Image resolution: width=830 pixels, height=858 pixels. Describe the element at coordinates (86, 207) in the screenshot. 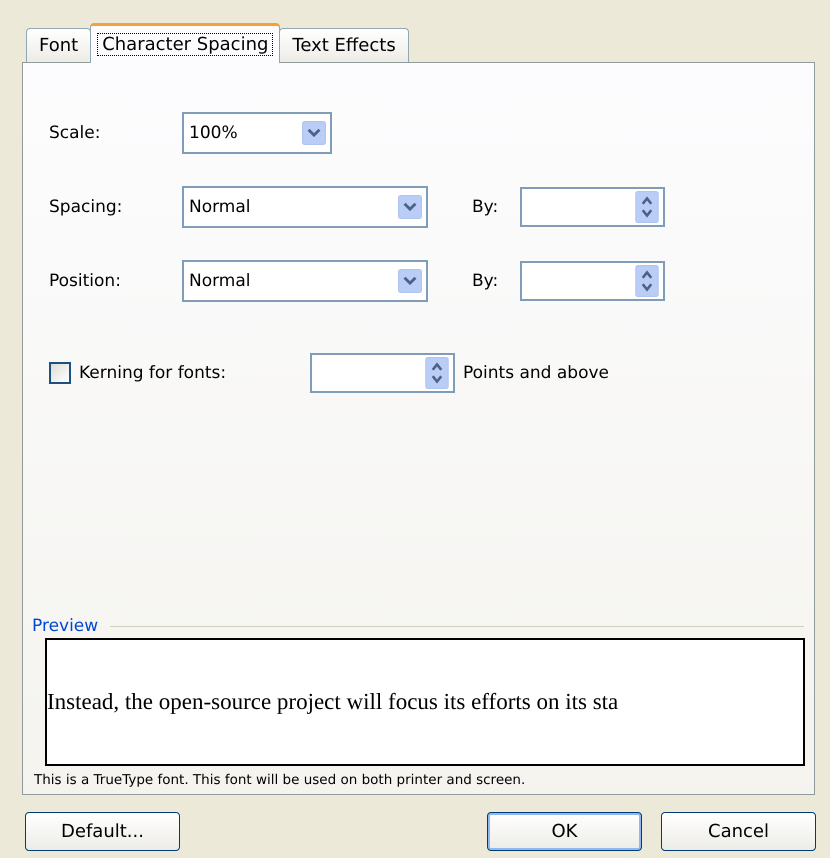

I see `field-label: Spacing:` at that location.